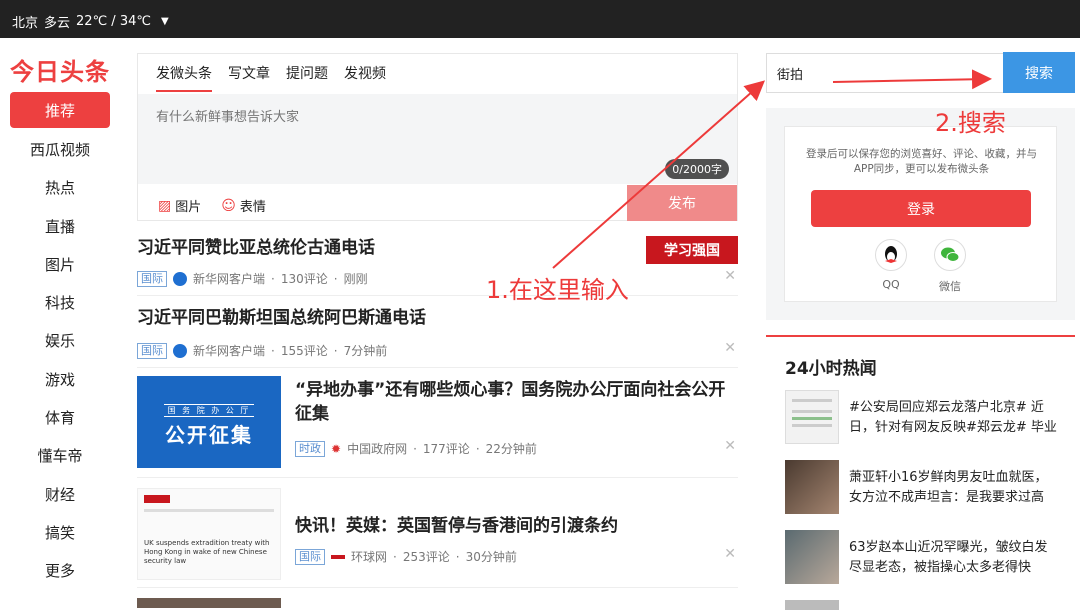 The image size is (1080, 610). I want to click on hot-news-text: 萧亚轩小16岁鲜肉男友吐血就医，女方泣不成声坦言：是我要求过高, so click(954, 488).